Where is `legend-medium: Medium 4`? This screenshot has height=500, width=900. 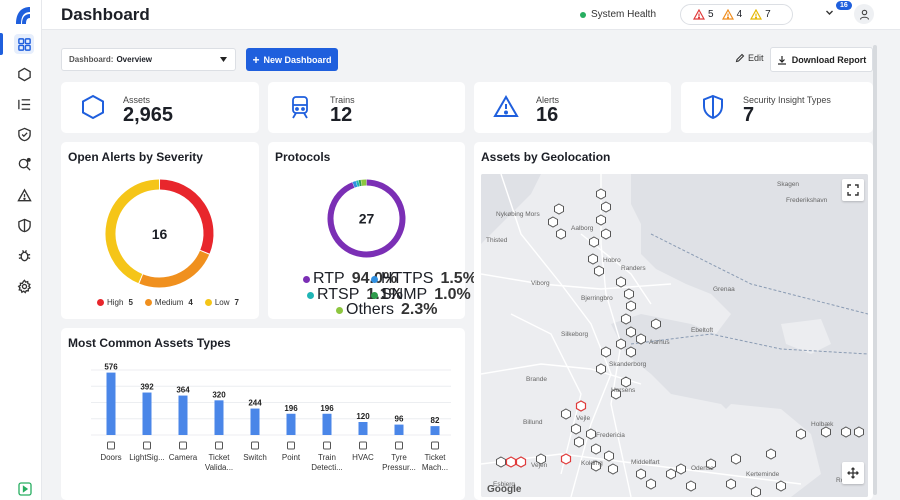 legend-medium: Medium 4 is located at coordinates (168, 302).